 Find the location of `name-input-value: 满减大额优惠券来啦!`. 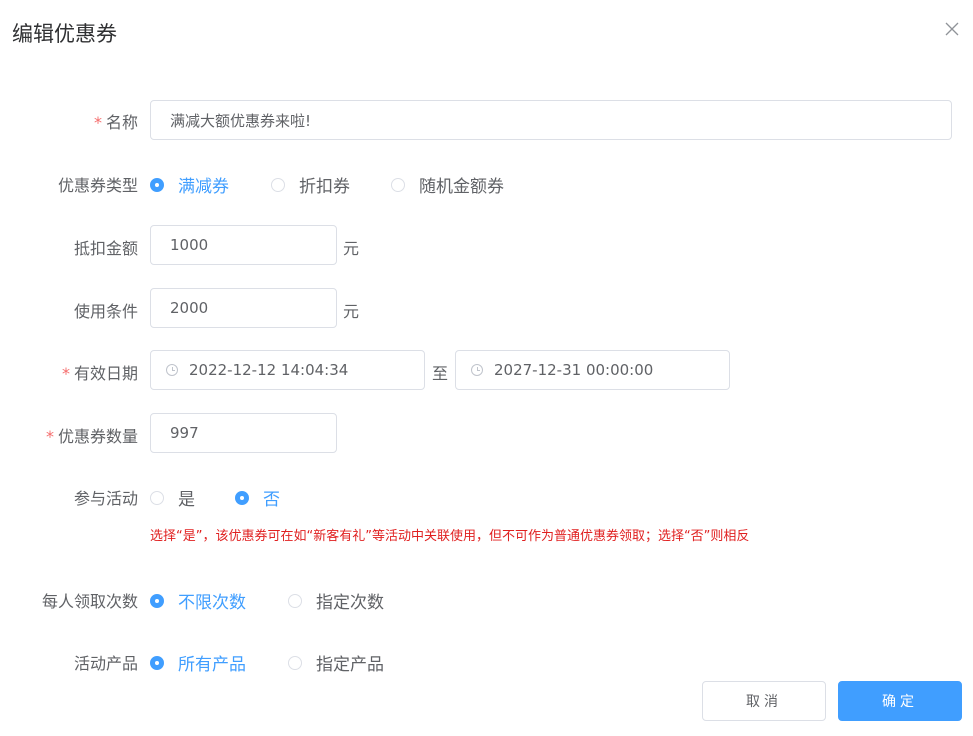

name-input-value: 满减大额优惠券来啦! is located at coordinates (241, 120).